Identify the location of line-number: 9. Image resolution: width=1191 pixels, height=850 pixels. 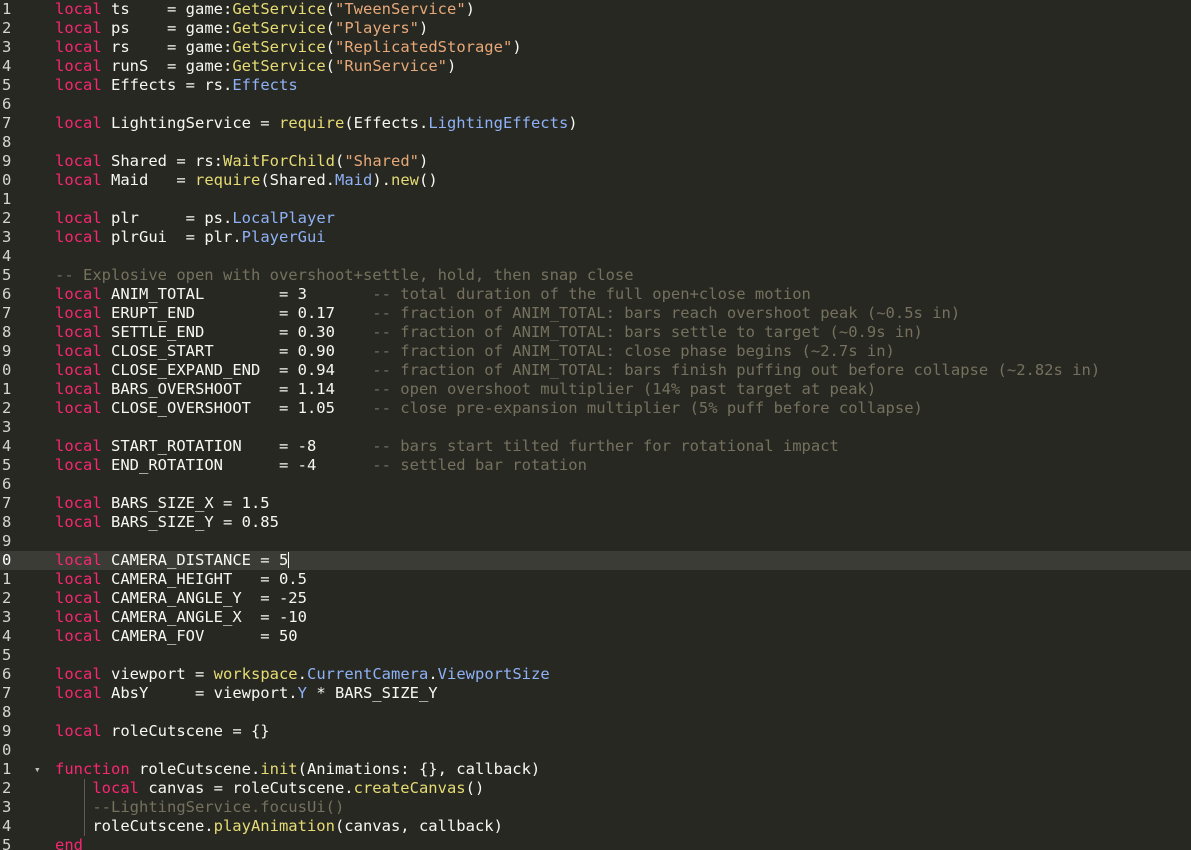
(7, 351).